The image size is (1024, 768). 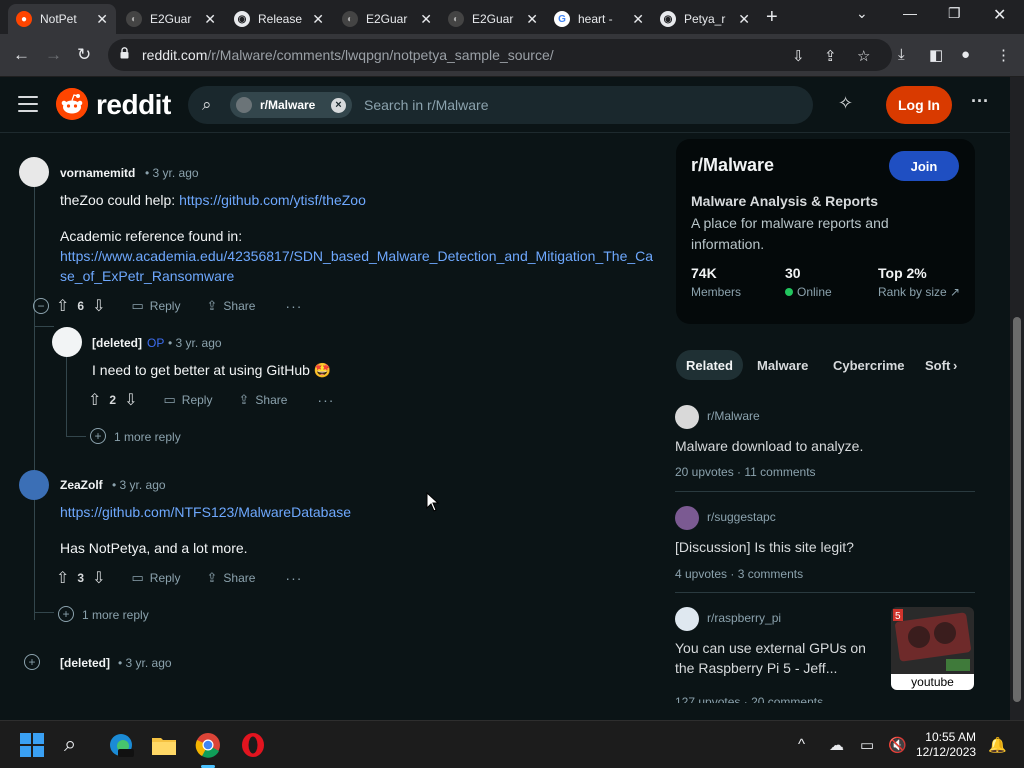 What do you see at coordinates (41, 306) in the screenshot?
I see `collapse-thread-icon: −` at bounding box center [41, 306].